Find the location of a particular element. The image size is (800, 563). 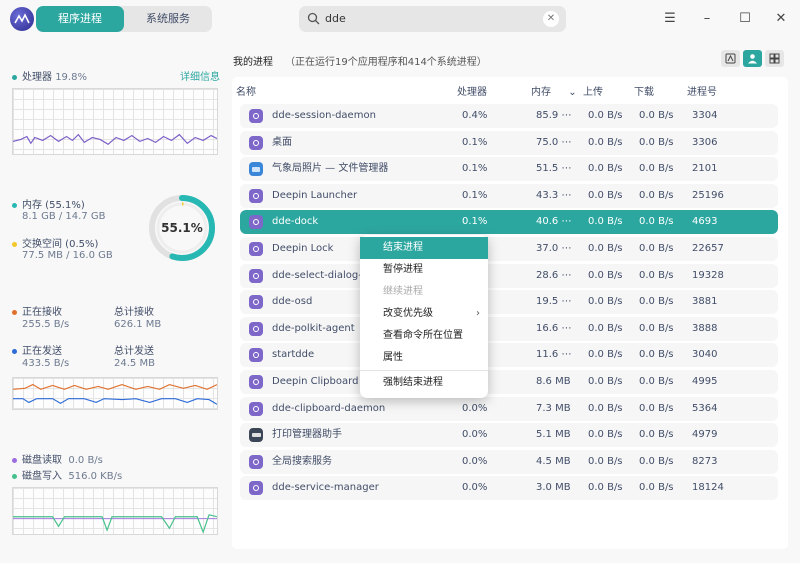

user-view-icon is located at coordinates (752, 58).